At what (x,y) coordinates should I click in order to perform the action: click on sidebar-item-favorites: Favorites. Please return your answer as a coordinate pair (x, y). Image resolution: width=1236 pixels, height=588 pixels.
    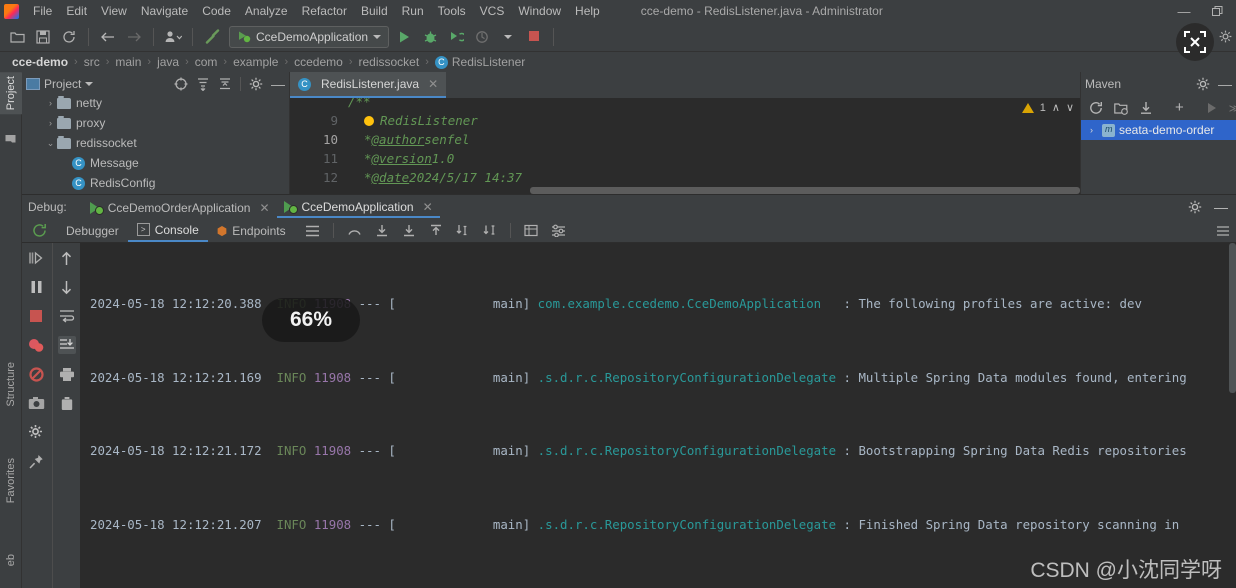
    Looking at the image, I should click on (11, 480).